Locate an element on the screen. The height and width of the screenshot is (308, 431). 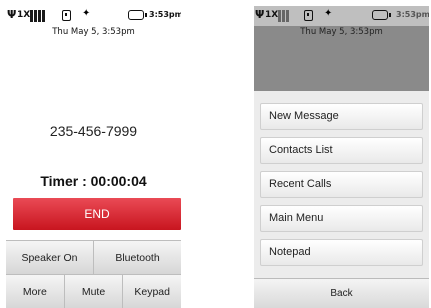
call-options-row-2: More Mute Keypad is located at coordinates (93, 291).